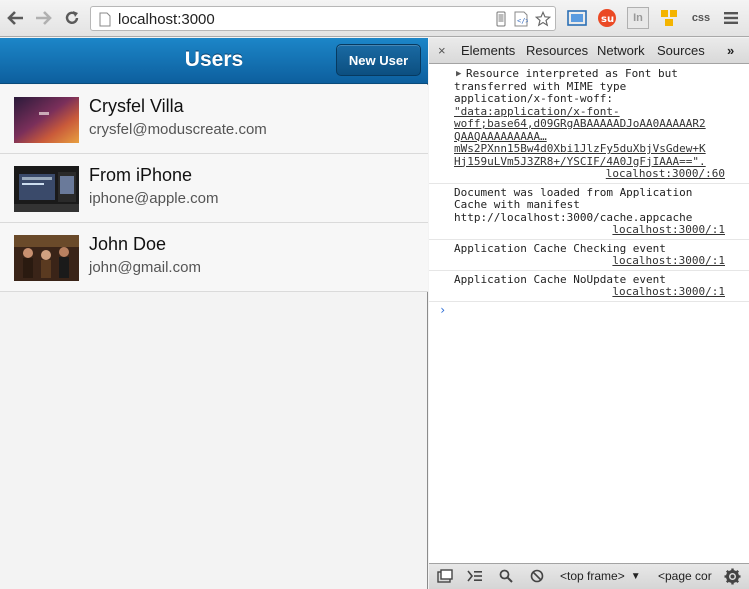 The image size is (749, 589). I want to click on dock-icon, so click(445, 576).